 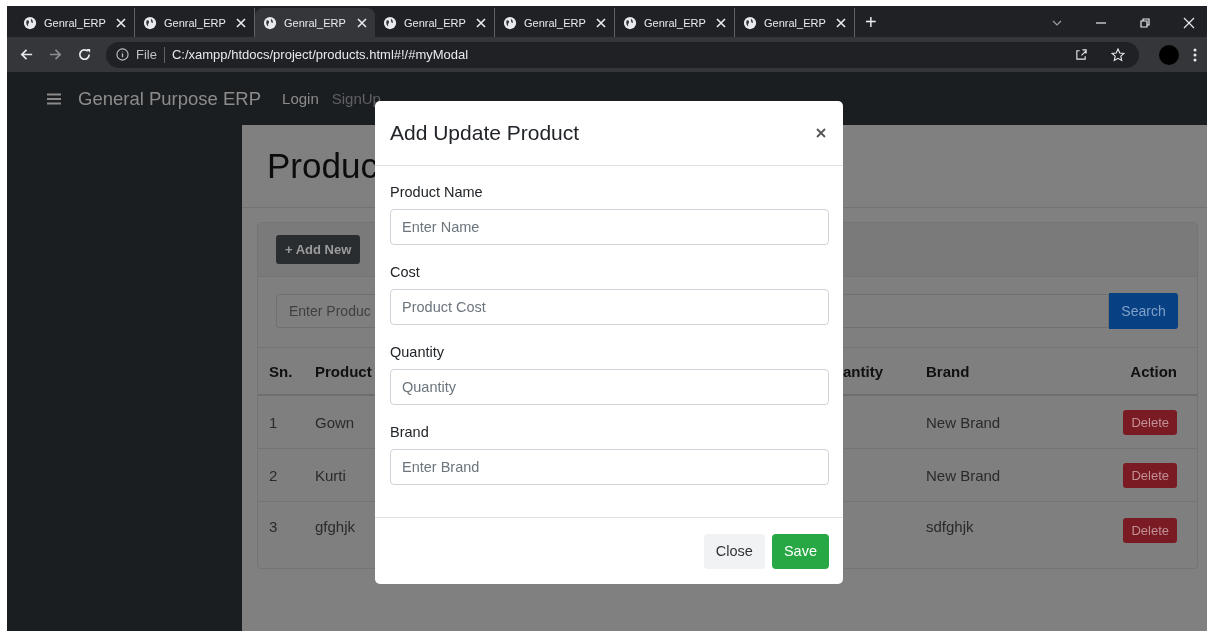 What do you see at coordinates (300, 98) in the screenshot?
I see `nav-link: Login` at bounding box center [300, 98].